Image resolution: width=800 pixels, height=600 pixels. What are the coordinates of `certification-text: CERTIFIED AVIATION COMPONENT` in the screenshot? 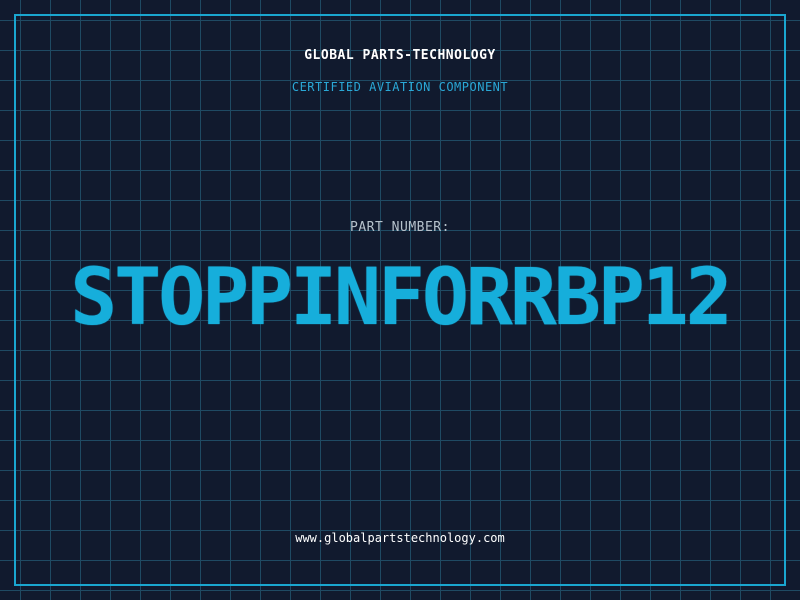 It's located at (400, 87).